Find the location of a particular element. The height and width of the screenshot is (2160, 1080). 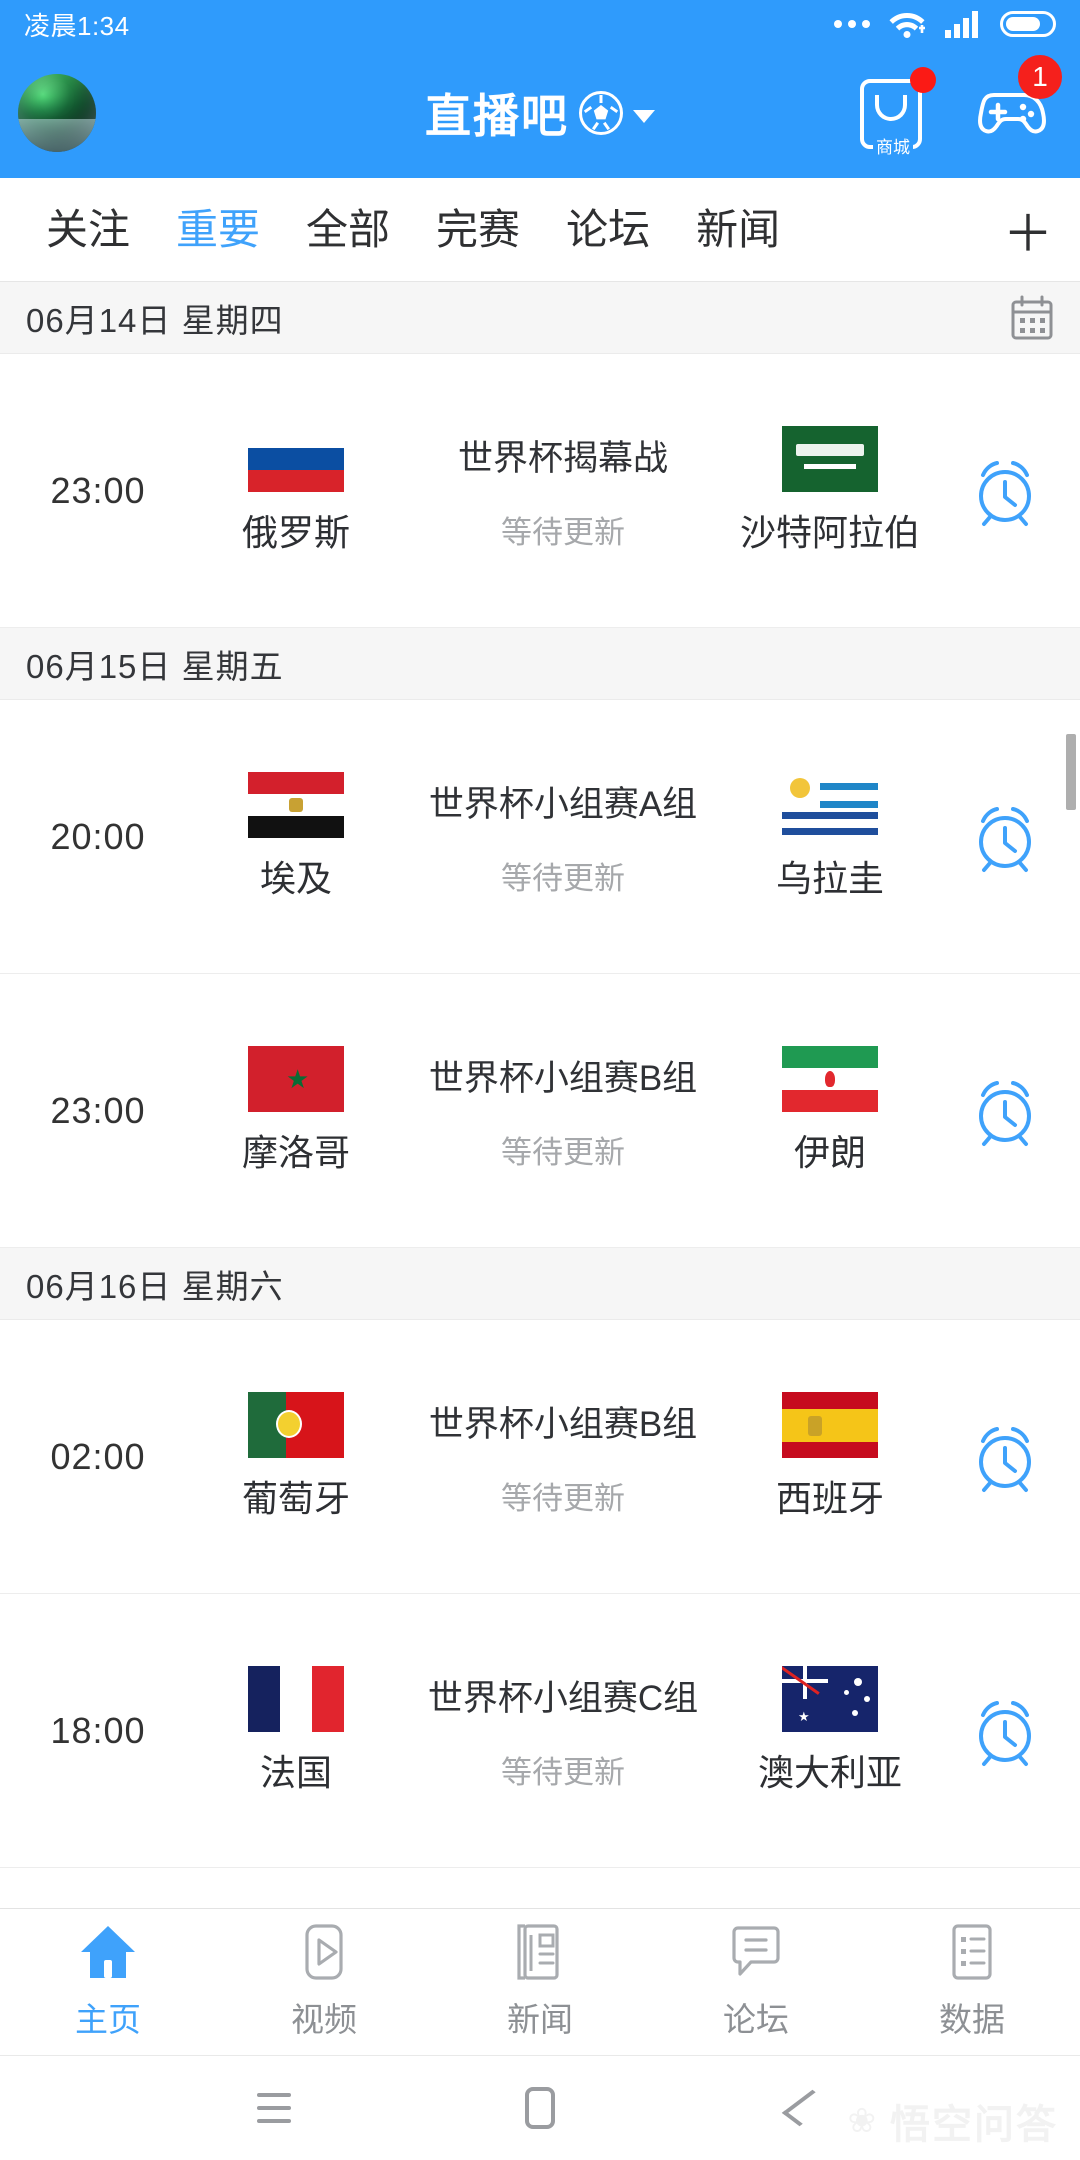

shop-label: 商城 is located at coordinates (893, 145).